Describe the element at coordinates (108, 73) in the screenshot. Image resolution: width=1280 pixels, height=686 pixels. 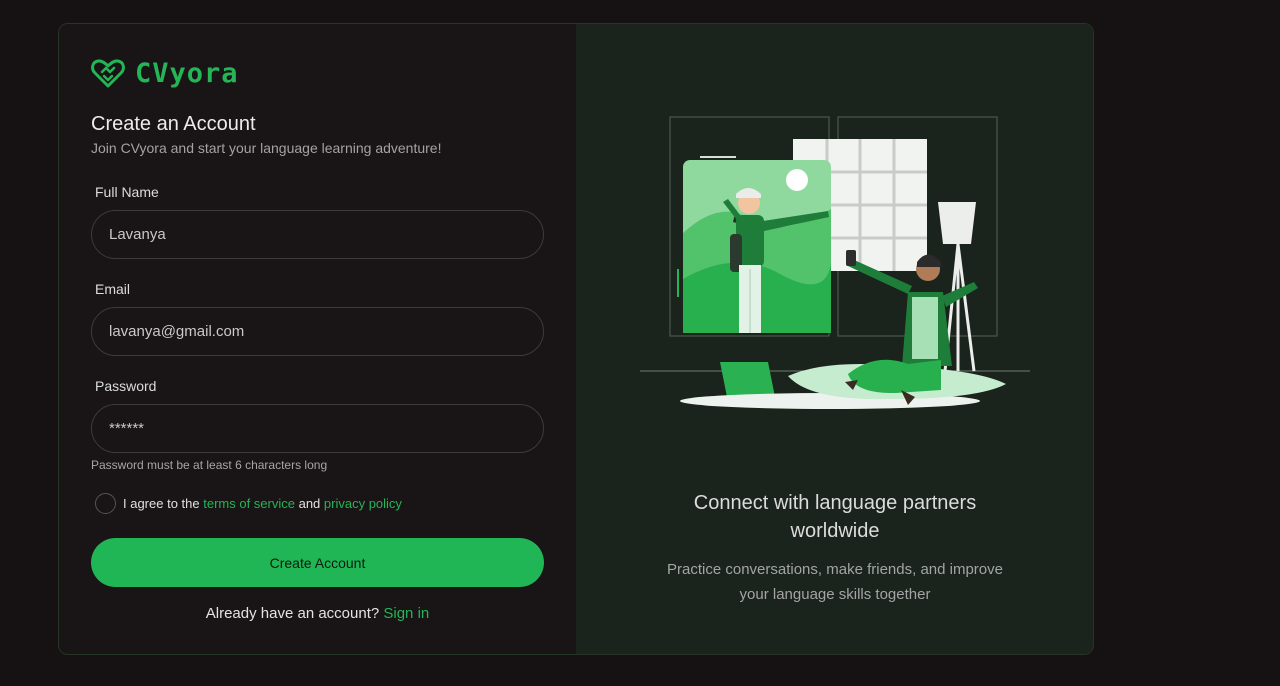
I see `heart-handshake-icon` at that location.